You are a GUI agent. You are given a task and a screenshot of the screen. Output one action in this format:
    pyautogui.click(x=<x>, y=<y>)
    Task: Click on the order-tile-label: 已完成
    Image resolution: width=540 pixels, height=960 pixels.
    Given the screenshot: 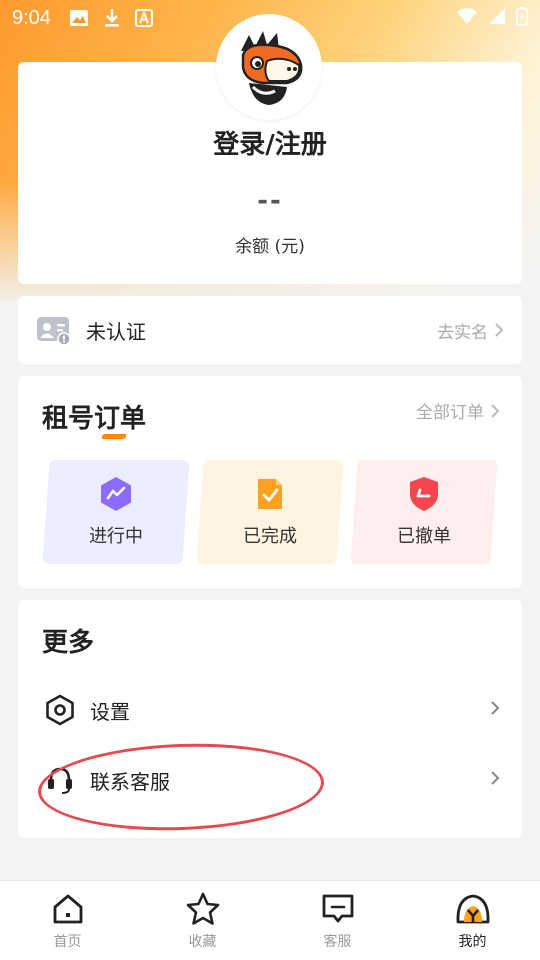 What is the action you would take?
    pyautogui.click(x=270, y=536)
    